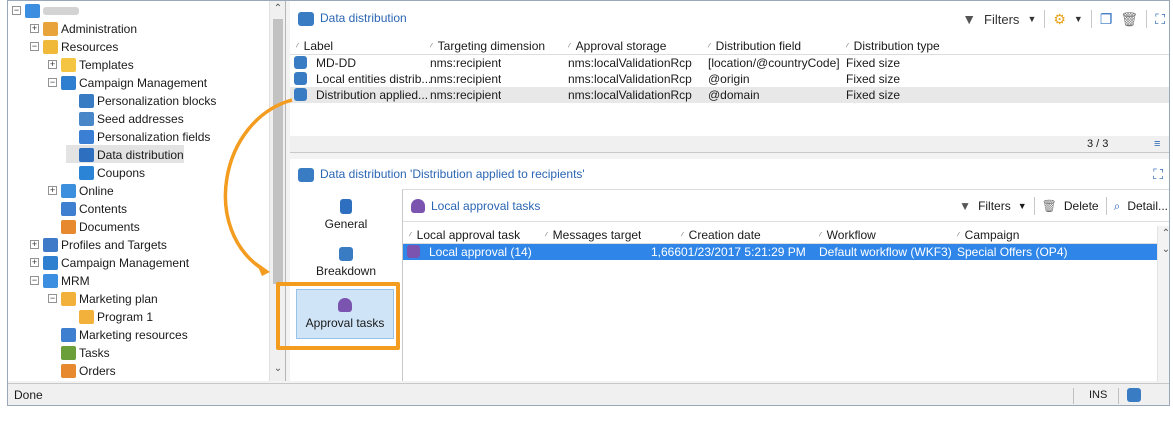 This screenshot has height=442, width=1173. What do you see at coordinates (74, 46) in the screenshot?
I see `tree-item: − Resources` at bounding box center [74, 46].